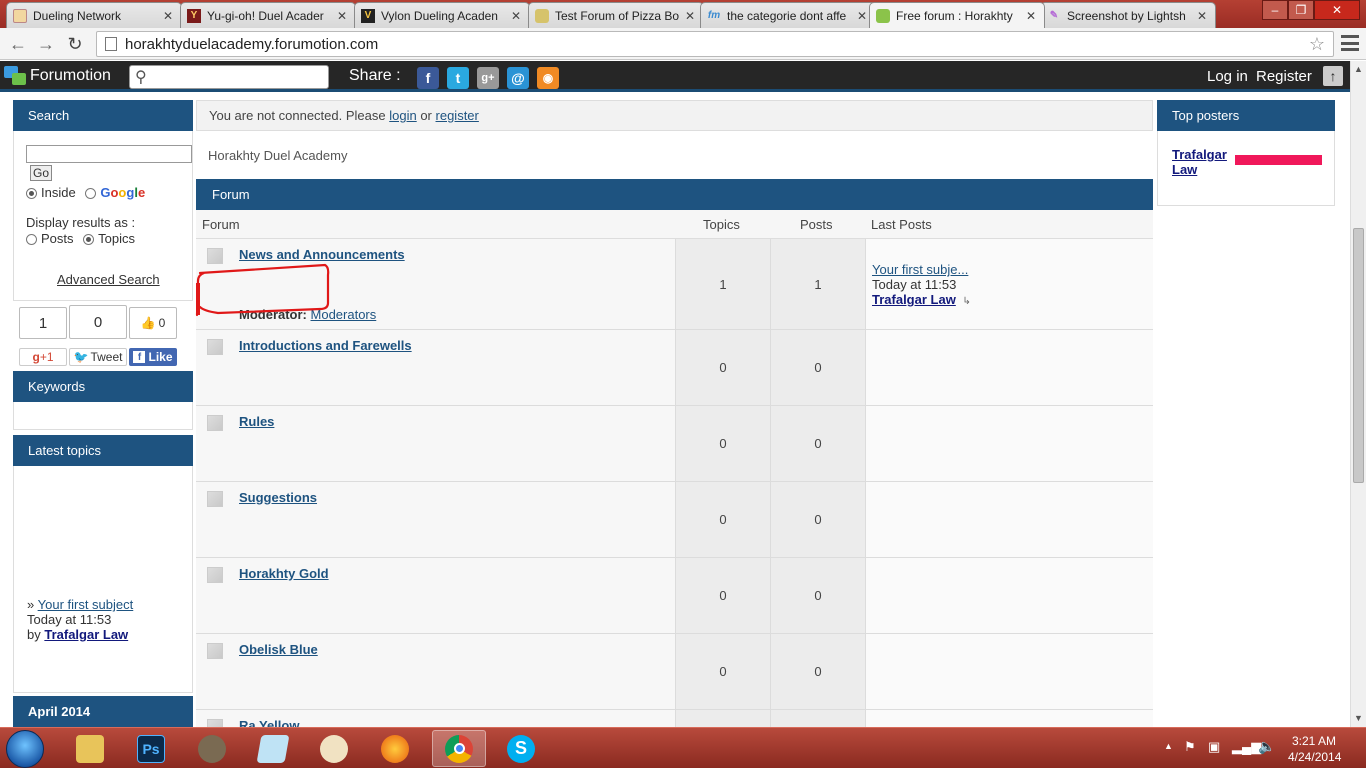 This screenshot has width=1366, height=768. Describe the element at coordinates (442, 15) in the screenshot. I see `browser-tab: V Vylon Dueling Acaden ✕` at that location.